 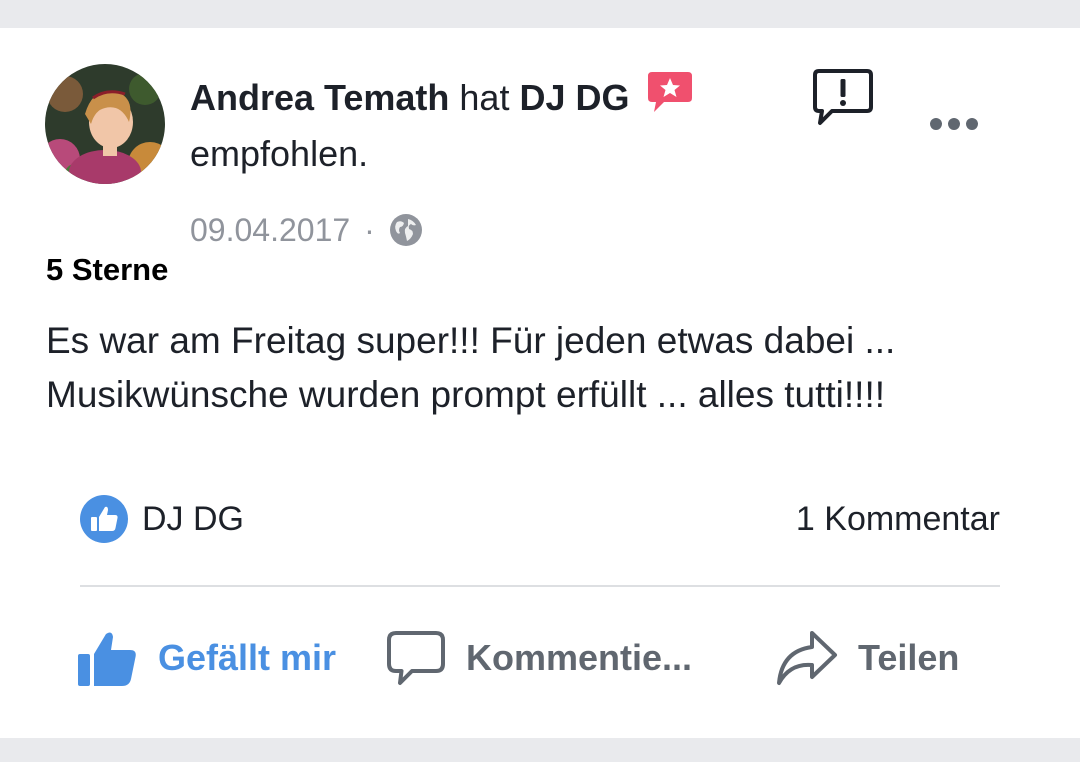 I want to click on like-button: Gefällt mir, so click(x=206, y=658).